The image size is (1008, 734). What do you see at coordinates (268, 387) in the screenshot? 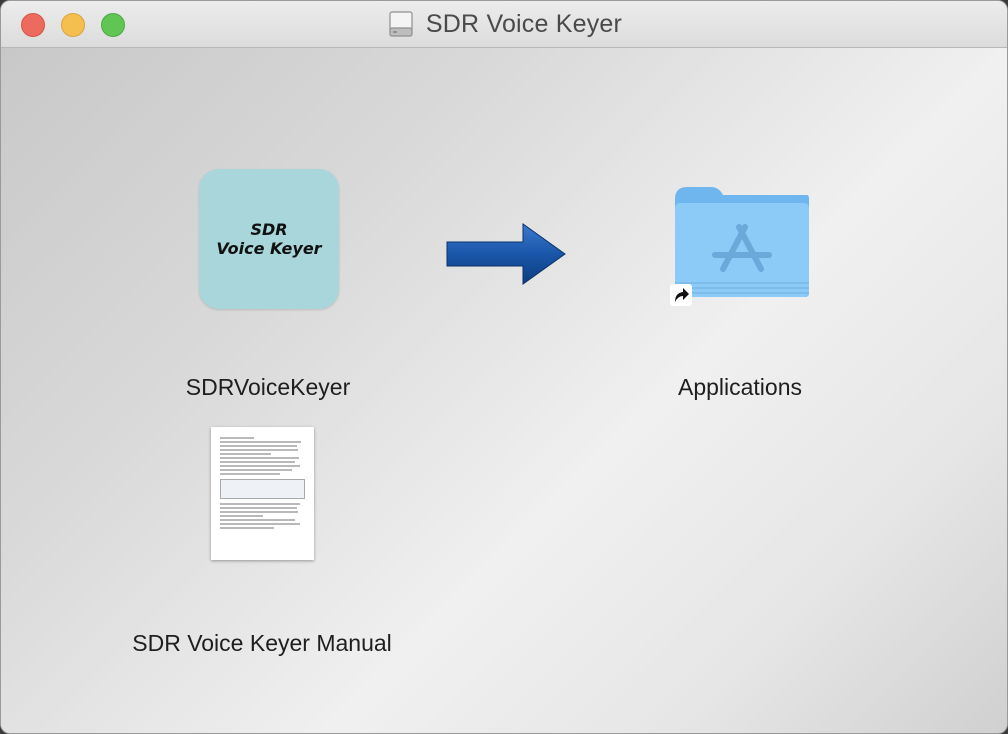
I see `app-label: SDRVoiceKeyer` at bounding box center [268, 387].